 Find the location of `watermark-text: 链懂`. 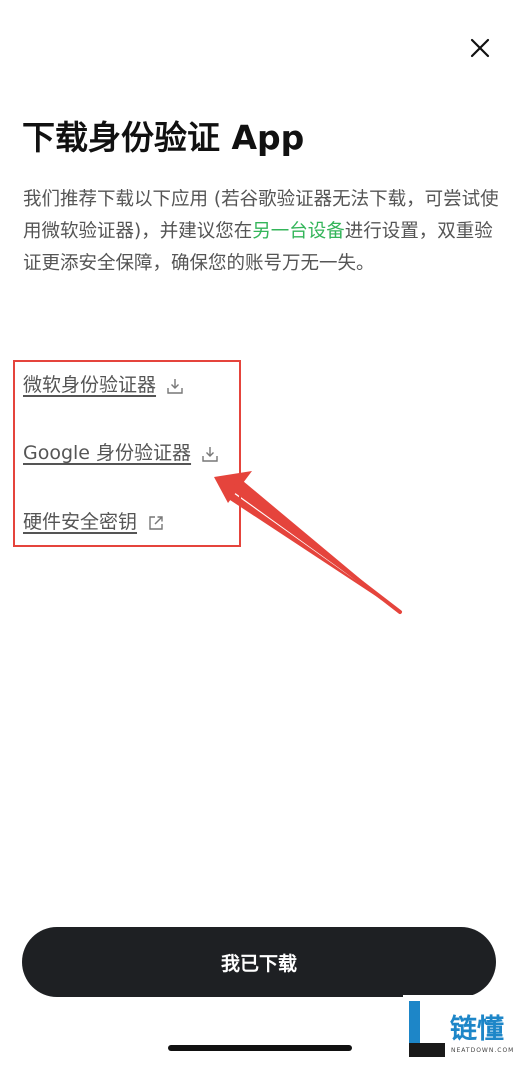

watermark-text: 链懂 is located at coordinates (477, 1029).